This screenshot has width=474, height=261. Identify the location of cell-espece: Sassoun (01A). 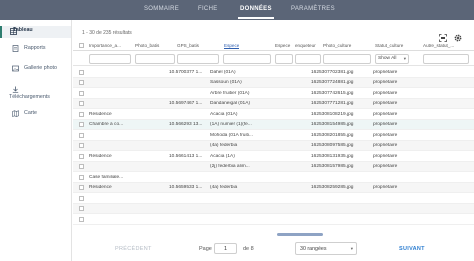
(226, 82).